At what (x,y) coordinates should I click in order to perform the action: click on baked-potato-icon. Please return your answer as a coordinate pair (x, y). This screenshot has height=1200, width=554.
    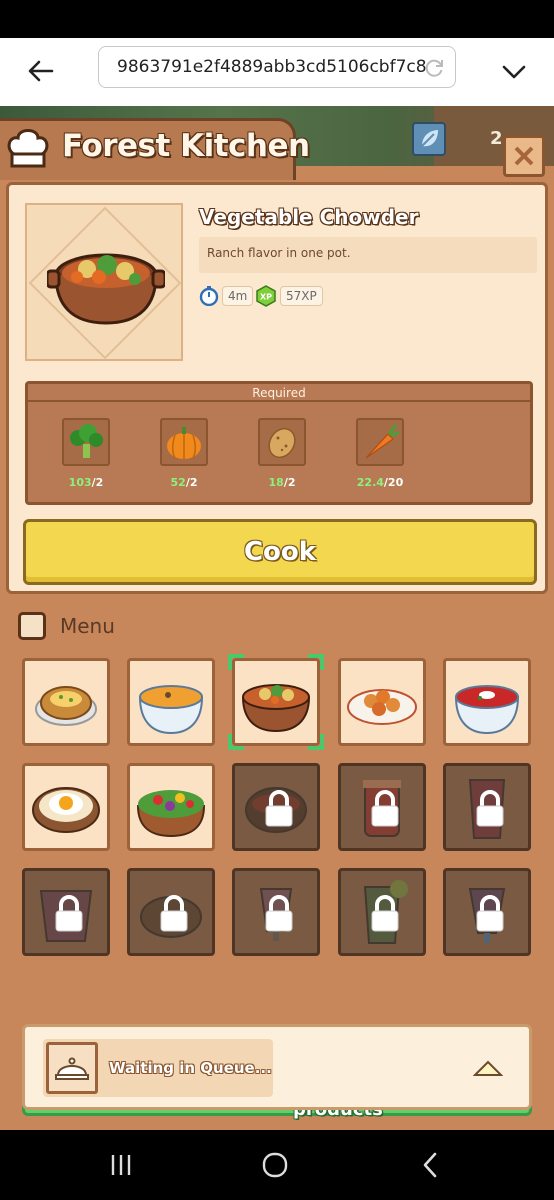
    Looking at the image, I should click on (66, 706).